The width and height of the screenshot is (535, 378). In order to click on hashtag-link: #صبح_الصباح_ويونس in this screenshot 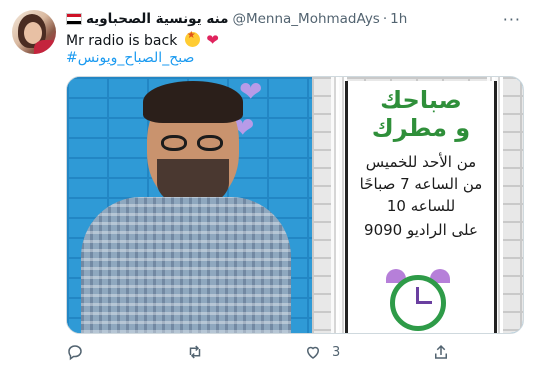, I will do `click(130, 58)`.